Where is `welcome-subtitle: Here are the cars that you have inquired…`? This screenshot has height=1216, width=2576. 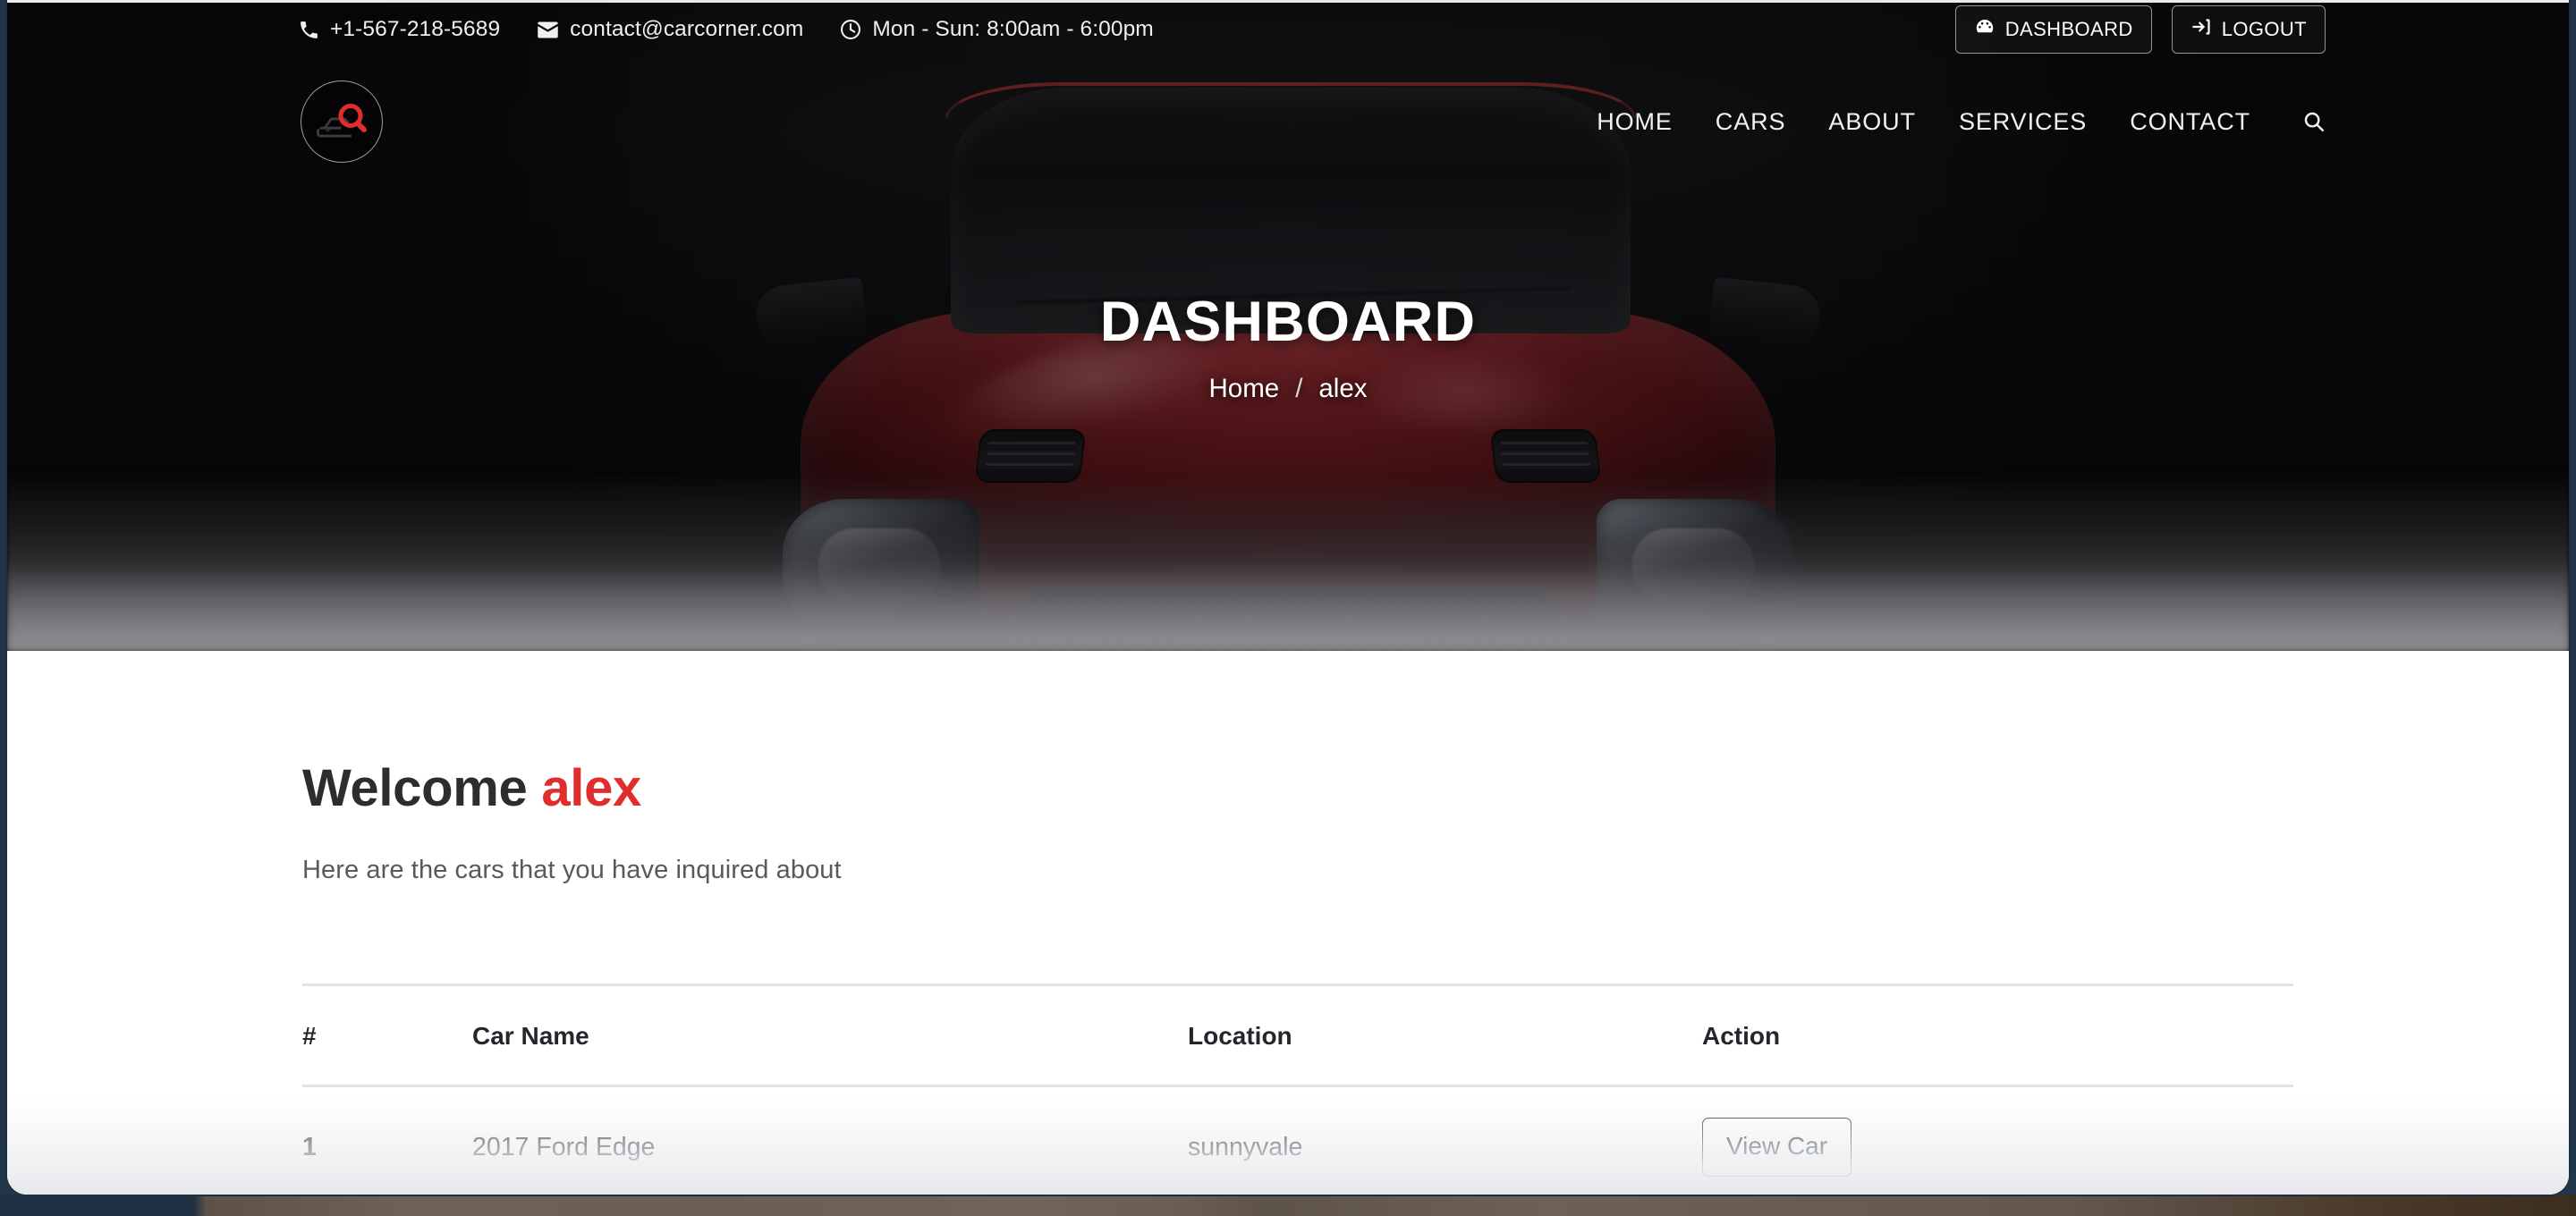 welcome-subtitle: Here are the cars that you have inquired… is located at coordinates (572, 870).